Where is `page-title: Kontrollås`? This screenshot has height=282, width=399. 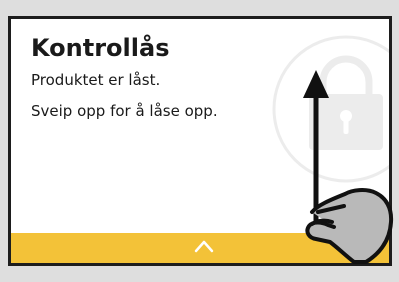 page-title: Kontrollås is located at coordinates (100, 48).